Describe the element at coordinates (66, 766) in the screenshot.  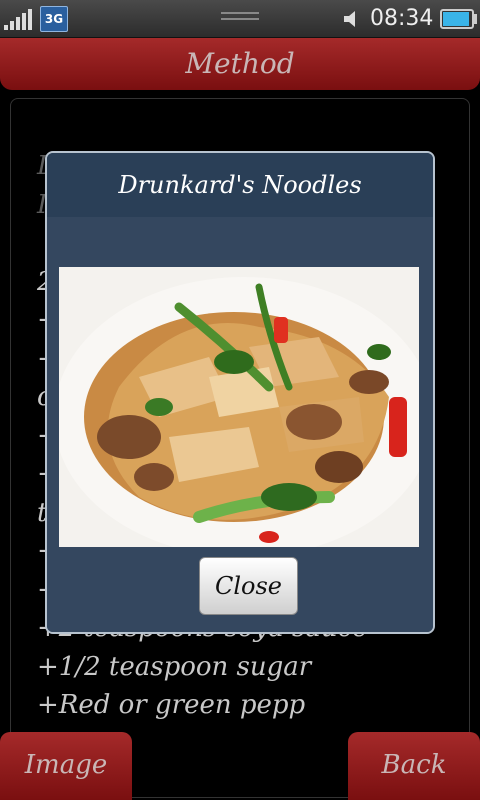
I see `image-button: Image` at that location.